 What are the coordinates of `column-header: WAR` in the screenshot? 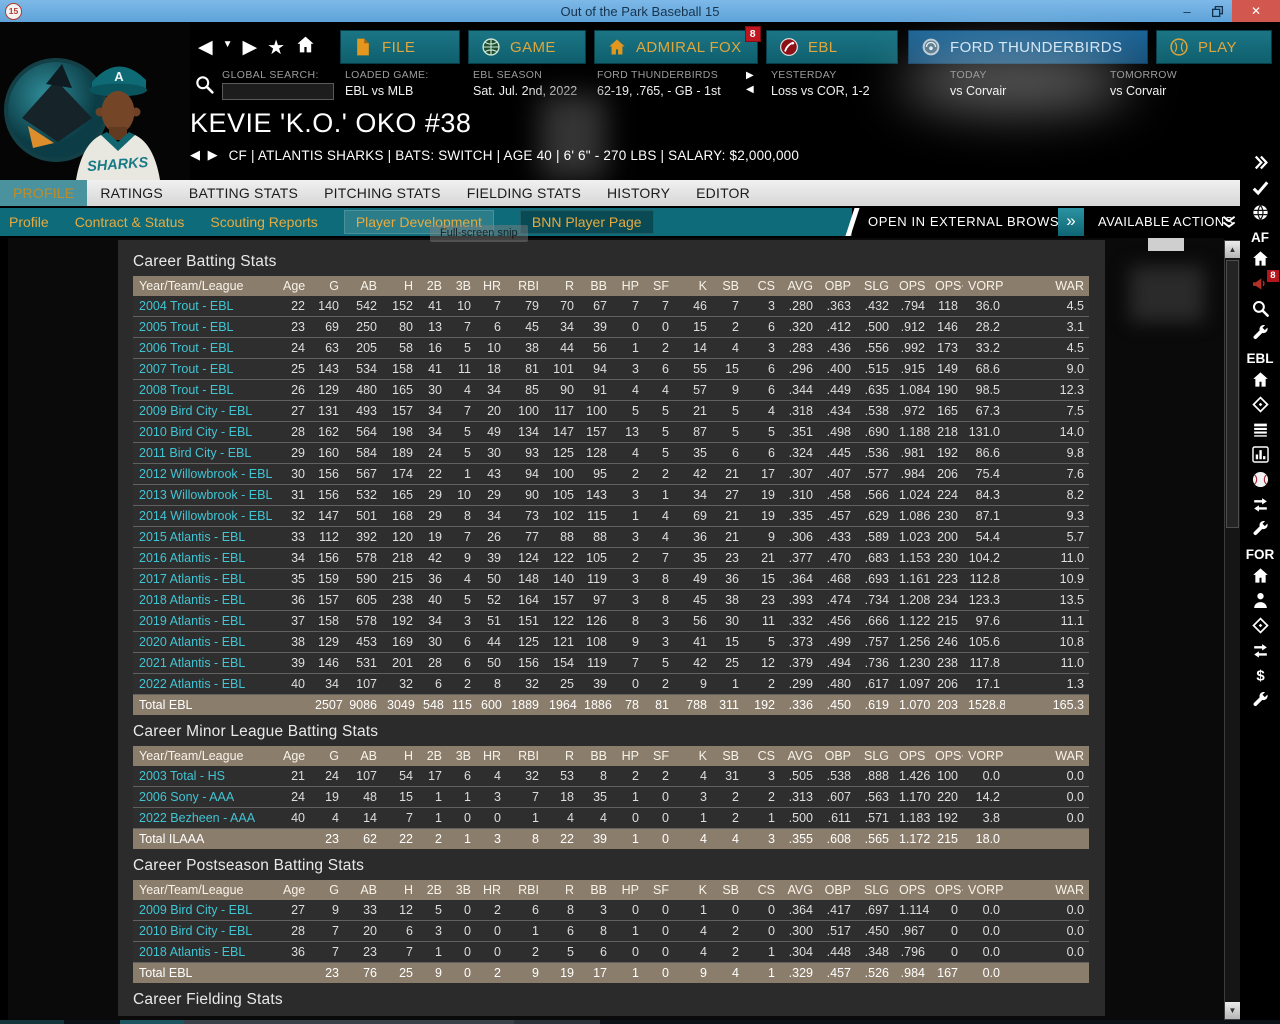 It's located at (1047, 890).